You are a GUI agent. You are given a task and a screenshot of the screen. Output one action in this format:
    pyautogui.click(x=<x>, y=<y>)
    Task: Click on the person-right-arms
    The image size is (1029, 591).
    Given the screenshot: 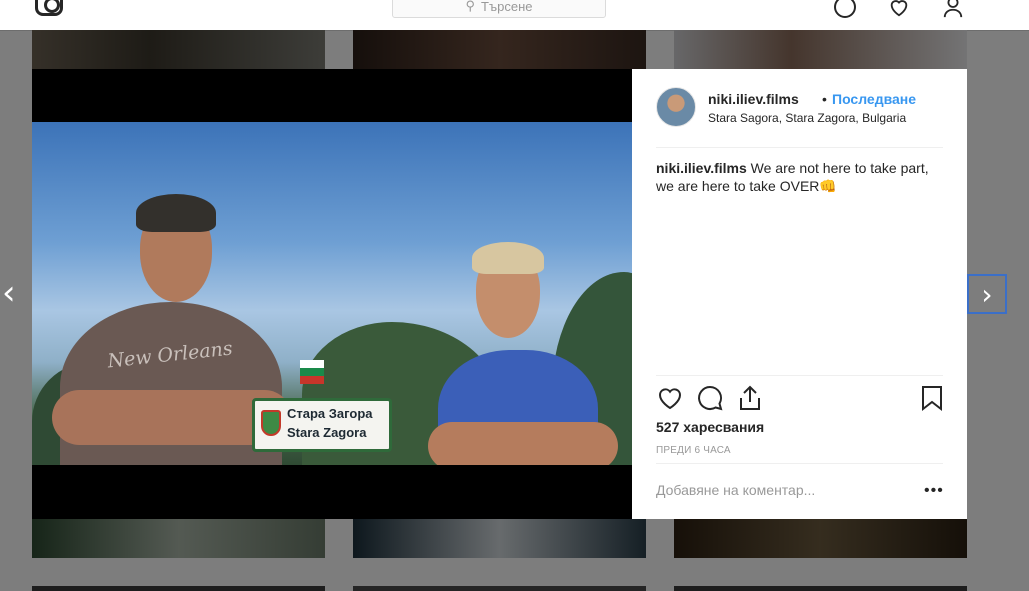 What is the action you would take?
    pyautogui.click(x=523, y=443)
    